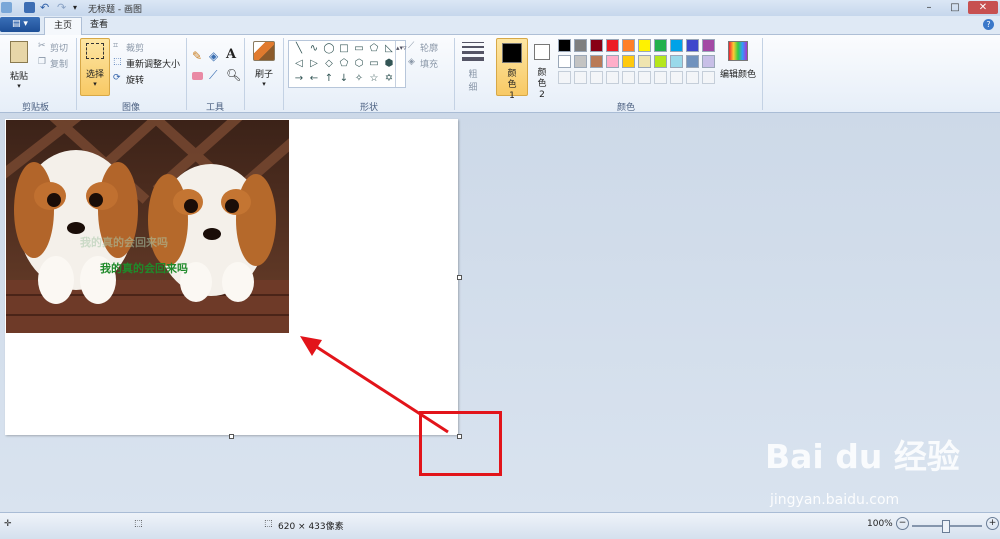  What do you see at coordinates (902, 523) in the screenshot?
I see `zoom-out-button: −` at bounding box center [902, 523].